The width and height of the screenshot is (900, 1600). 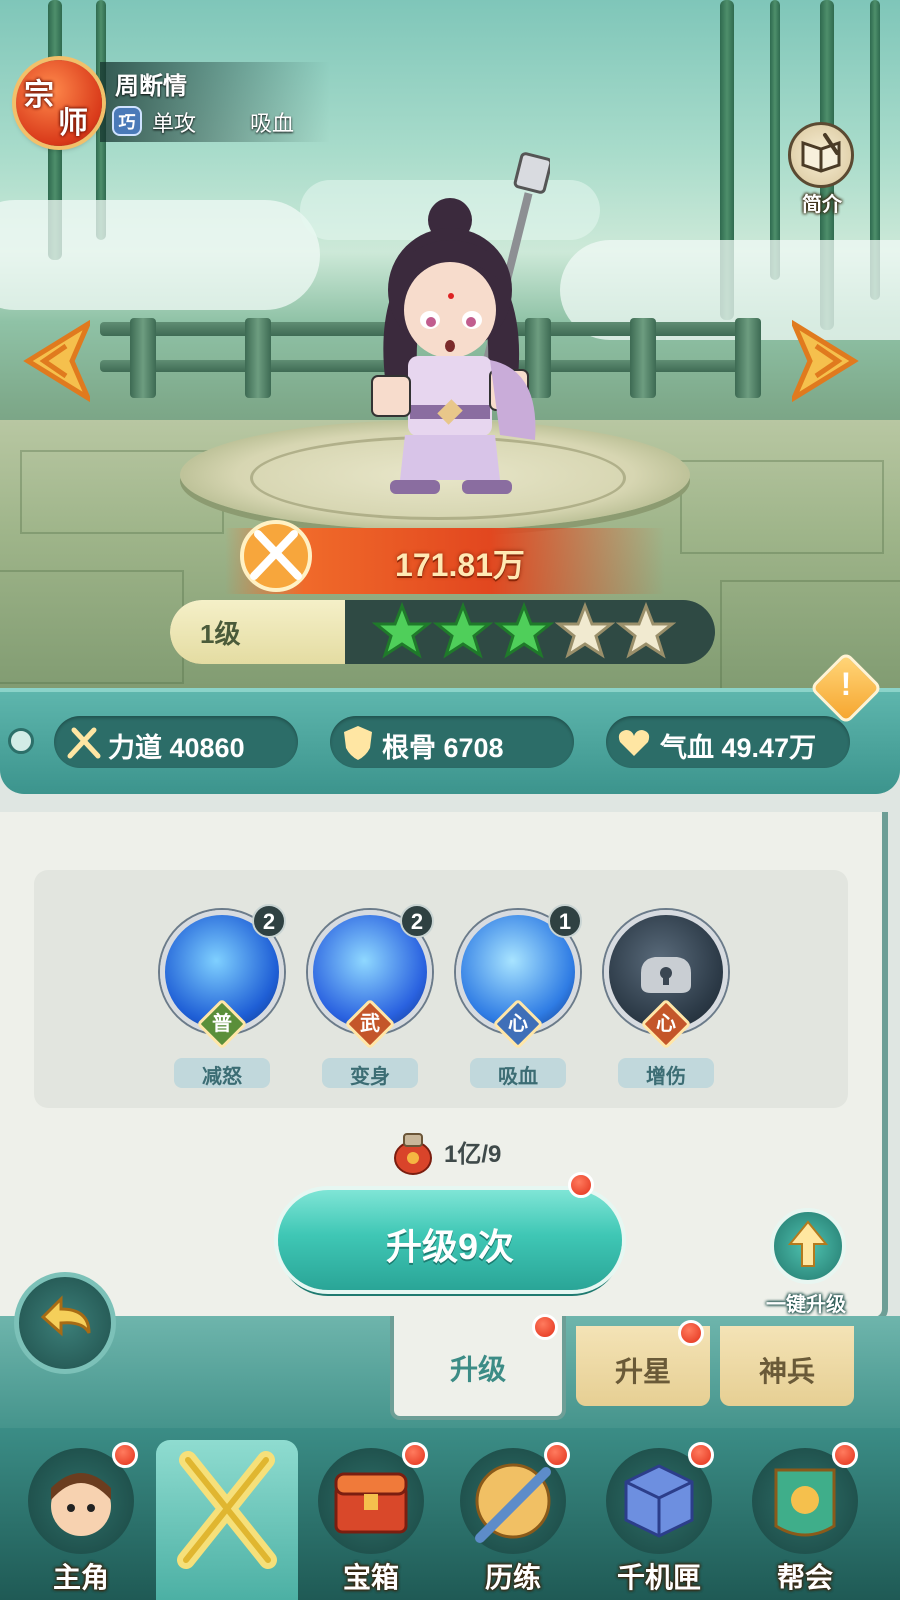 What do you see at coordinates (222, 1024) in the screenshot?
I see `skill-kind: 普` at bounding box center [222, 1024].